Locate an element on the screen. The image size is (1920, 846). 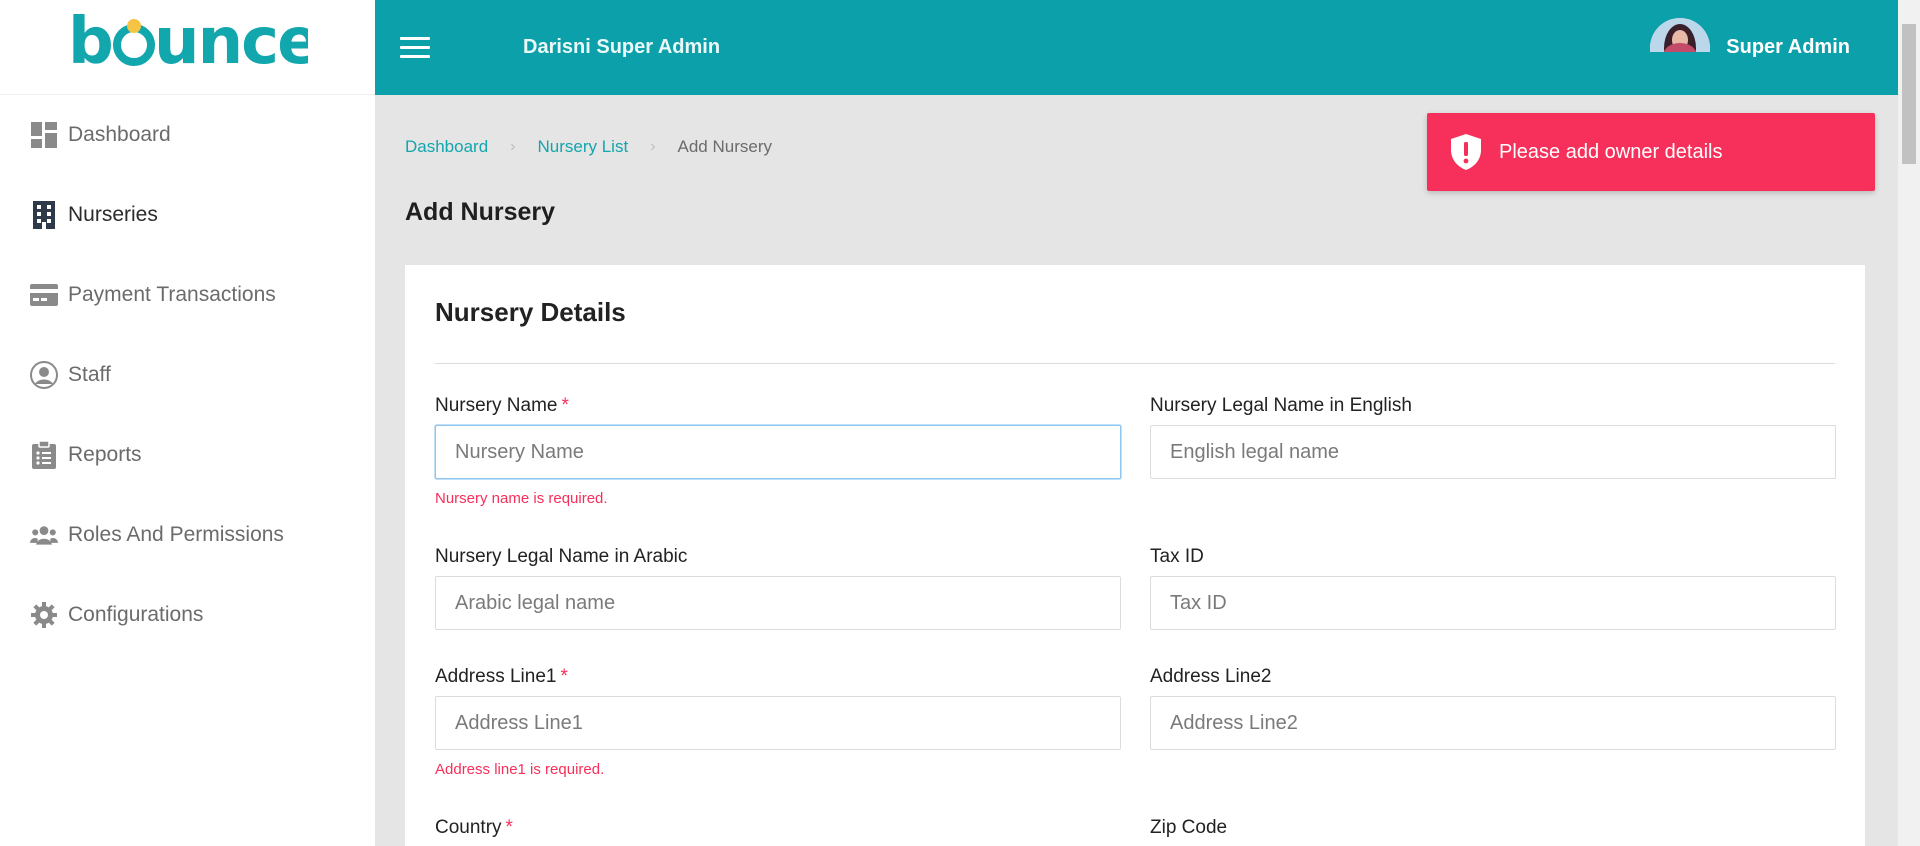
logo-area: b unce is located at coordinates (187, 47).